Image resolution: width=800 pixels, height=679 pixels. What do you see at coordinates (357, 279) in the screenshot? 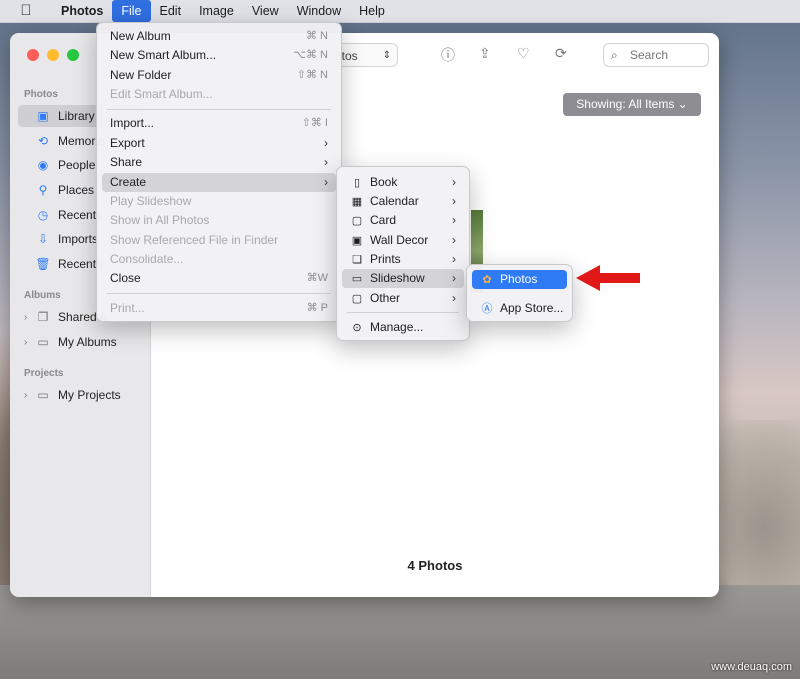
I see `slideshow-icon: ▭` at bounding box center [357, 279].